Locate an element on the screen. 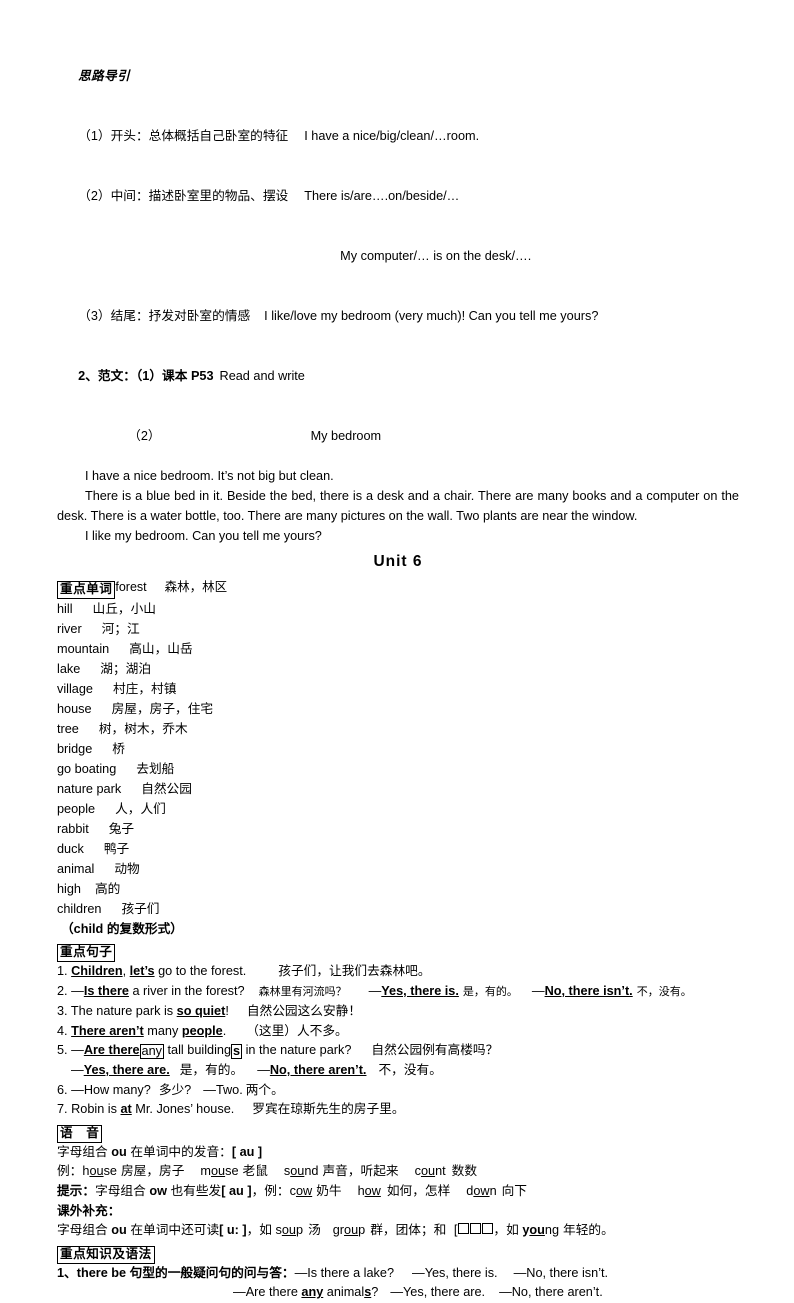 The width and height of the screenshot is (794, 1303). vocab-item-13-cn: 鸭子 is located at coordinates (116, 849).